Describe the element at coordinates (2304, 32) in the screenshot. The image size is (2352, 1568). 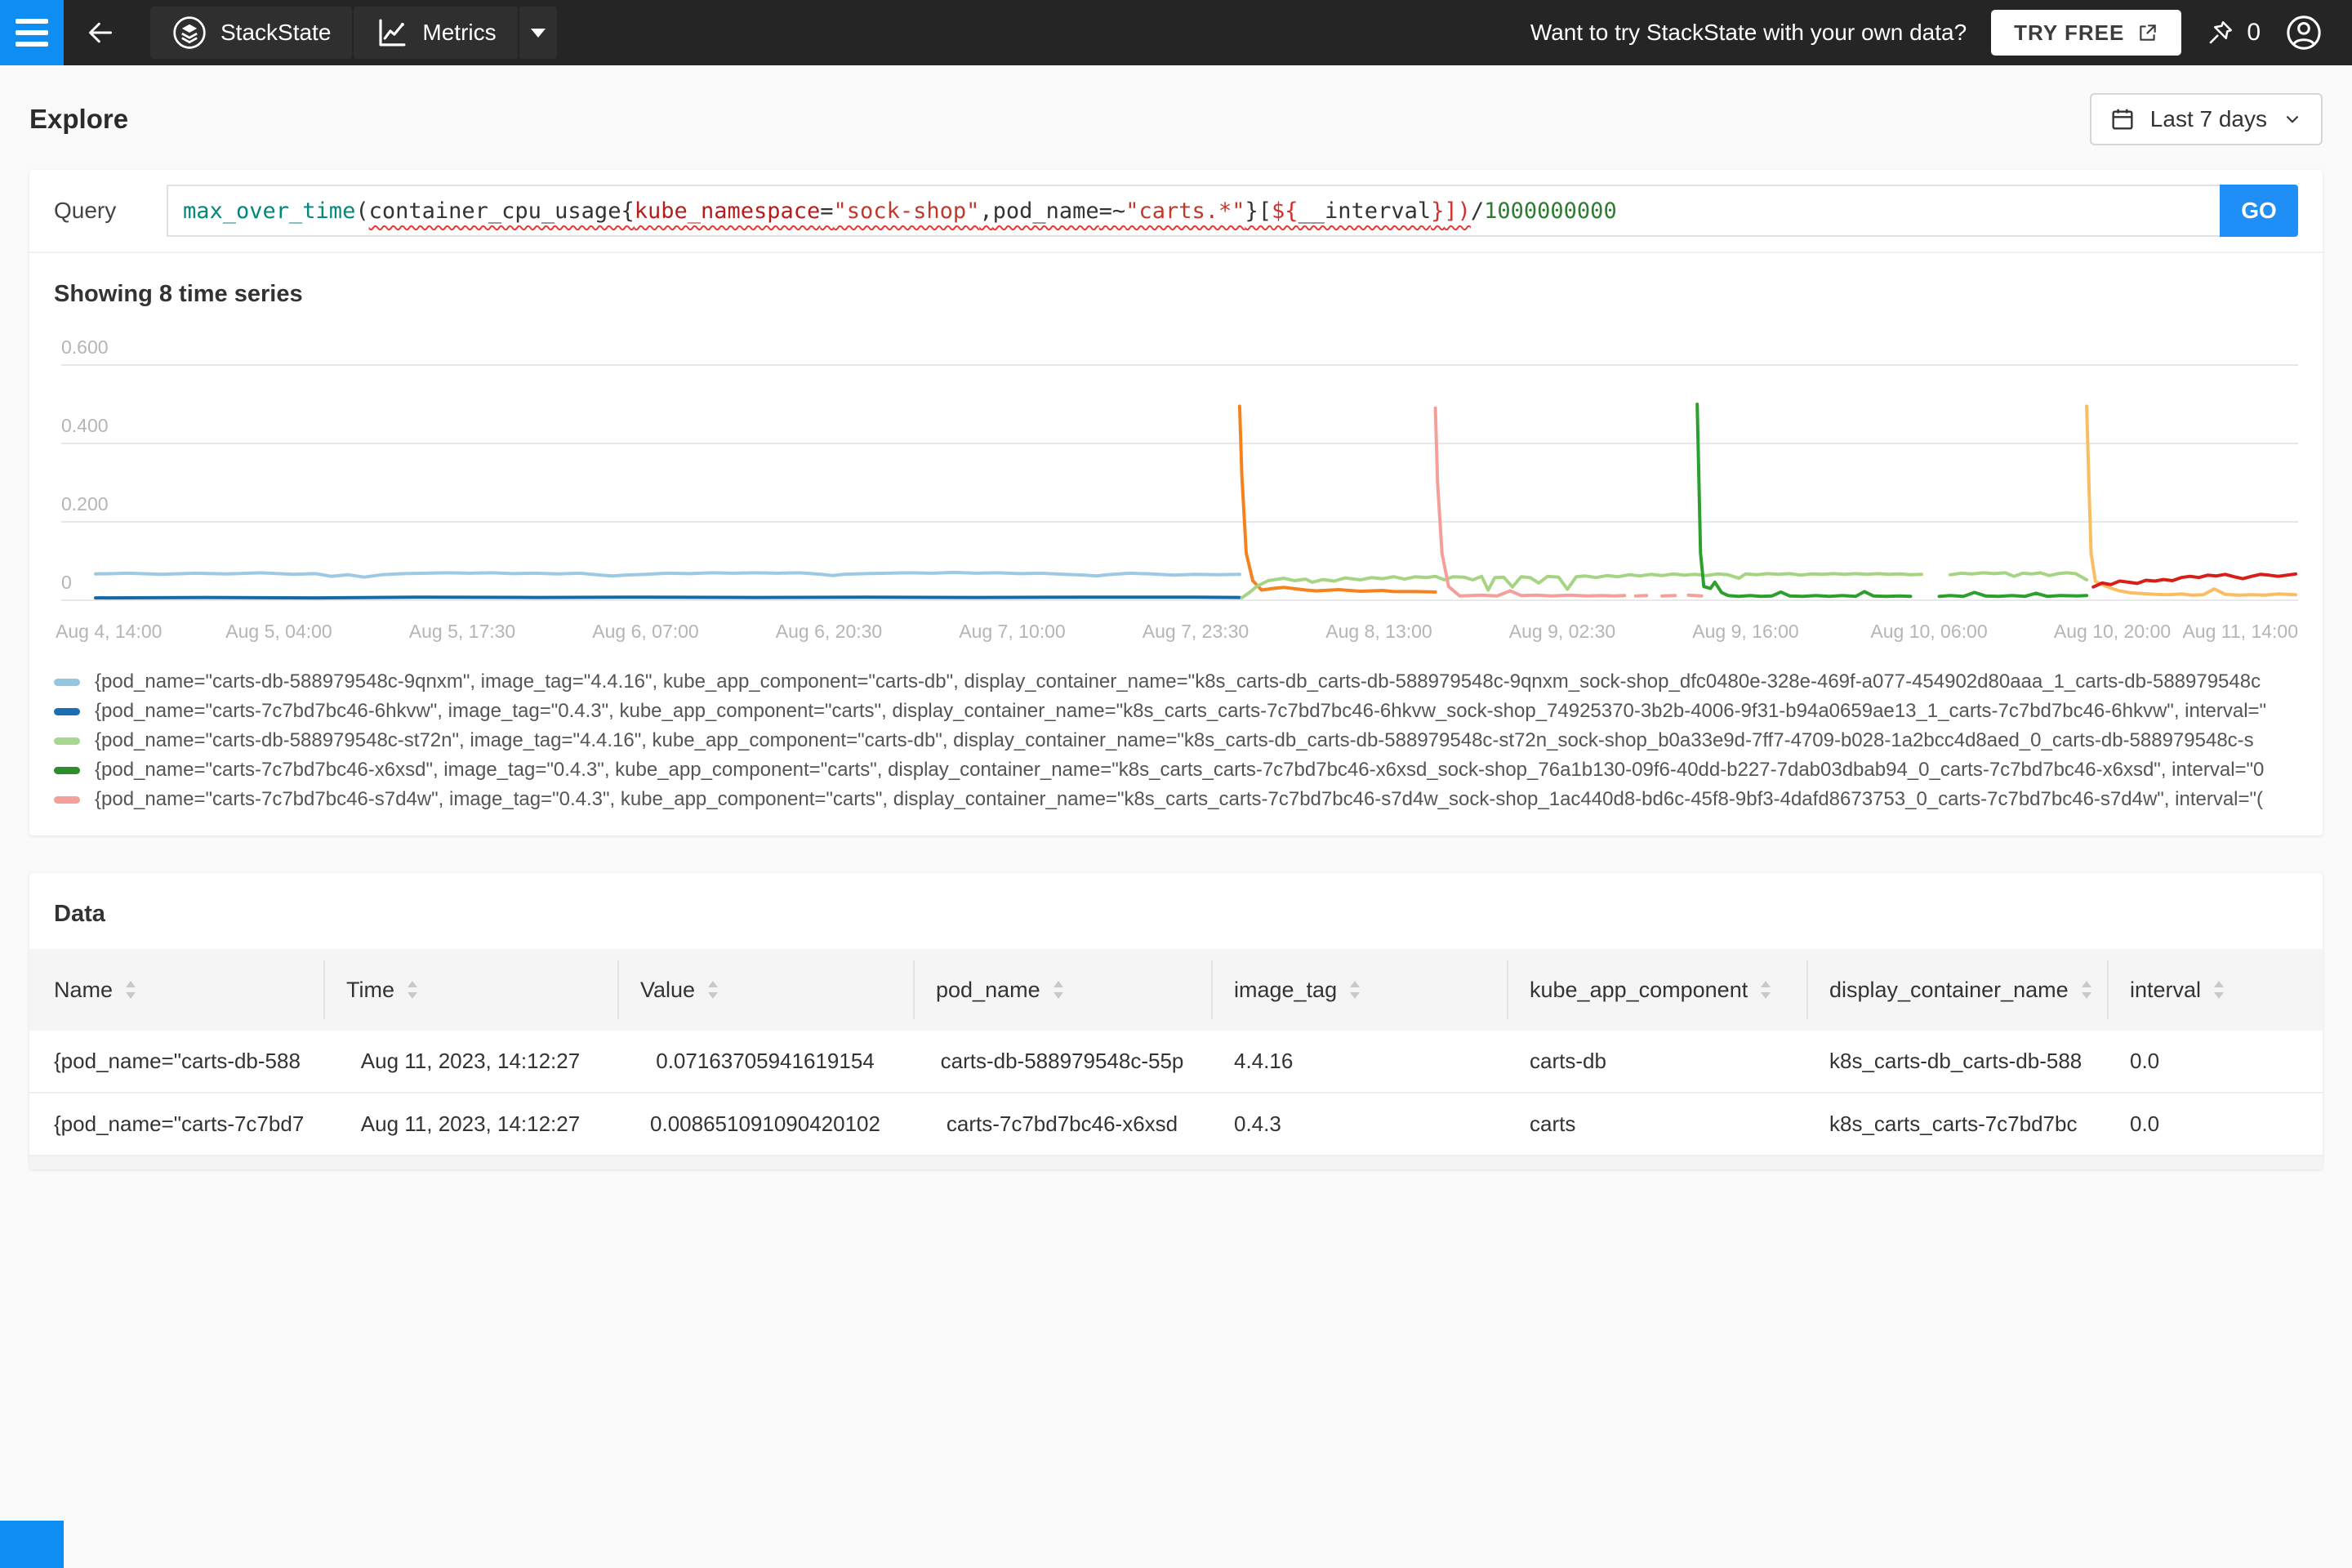
I see `user-avatar-icon` at that location.